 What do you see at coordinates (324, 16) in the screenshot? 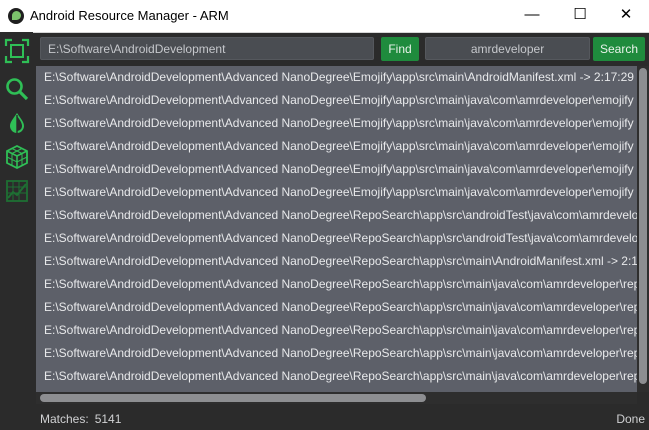
I see `title-bar: Android Resource Manager - ARM — ☐ ✕` at bounding box center [324, 16].